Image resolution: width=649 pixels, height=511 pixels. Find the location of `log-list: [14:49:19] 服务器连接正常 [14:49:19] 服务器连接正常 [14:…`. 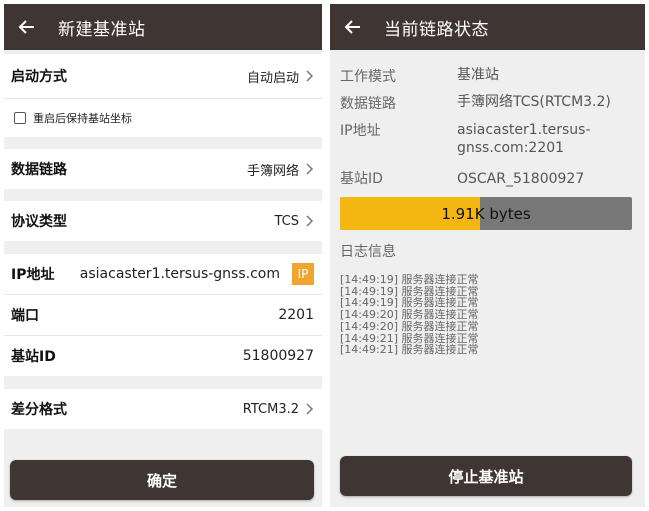

log-list: [14:49:19] 服务器连接正常 [14:49:19] 服务器连接正常 [14:… is located at coordinates (409, 315).